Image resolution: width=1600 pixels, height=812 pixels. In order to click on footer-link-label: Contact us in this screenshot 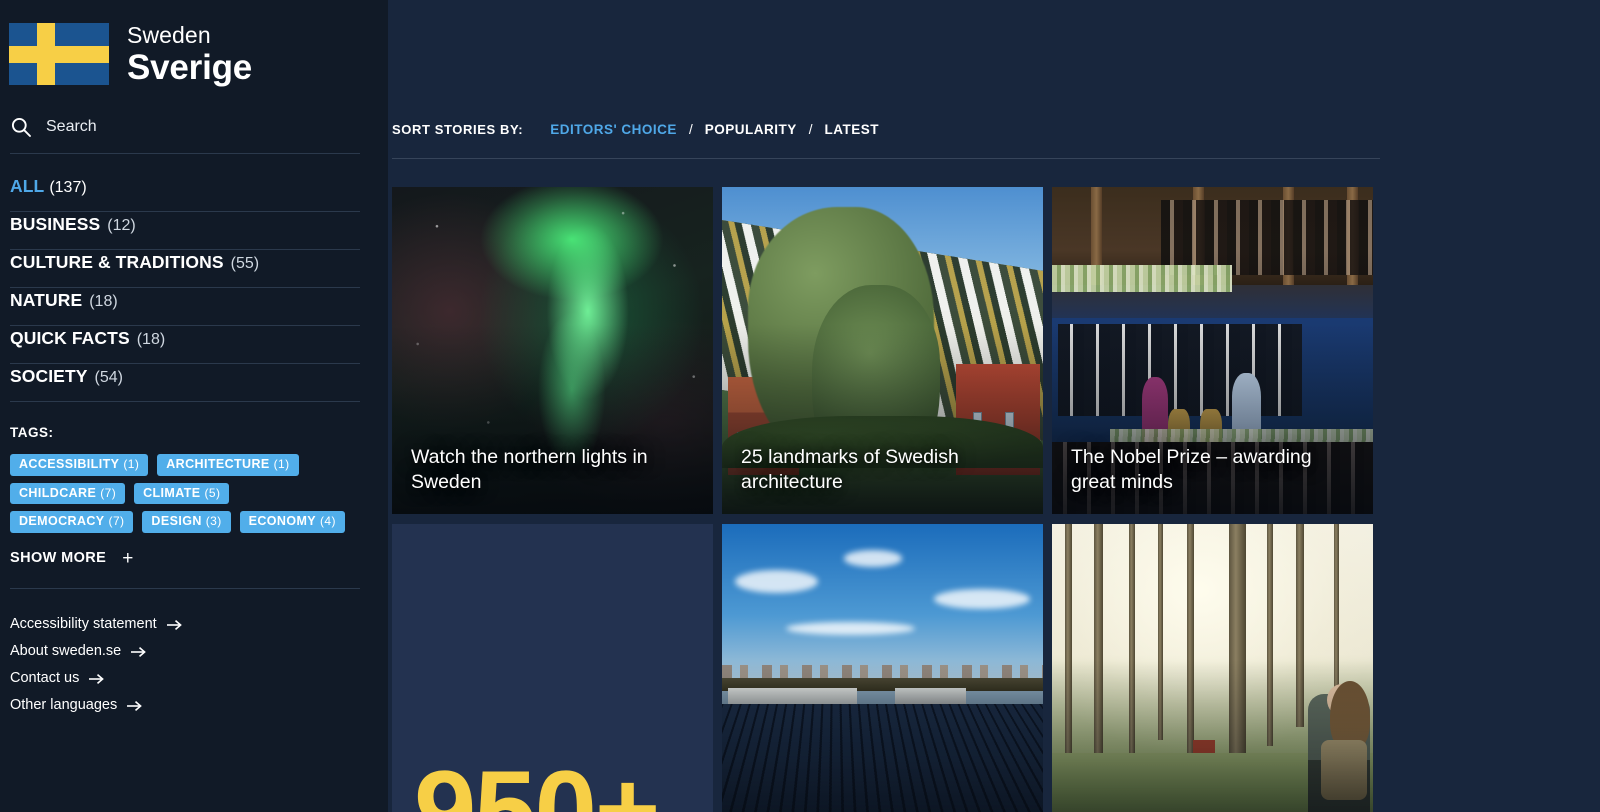, I will do `click(45, 678)`.